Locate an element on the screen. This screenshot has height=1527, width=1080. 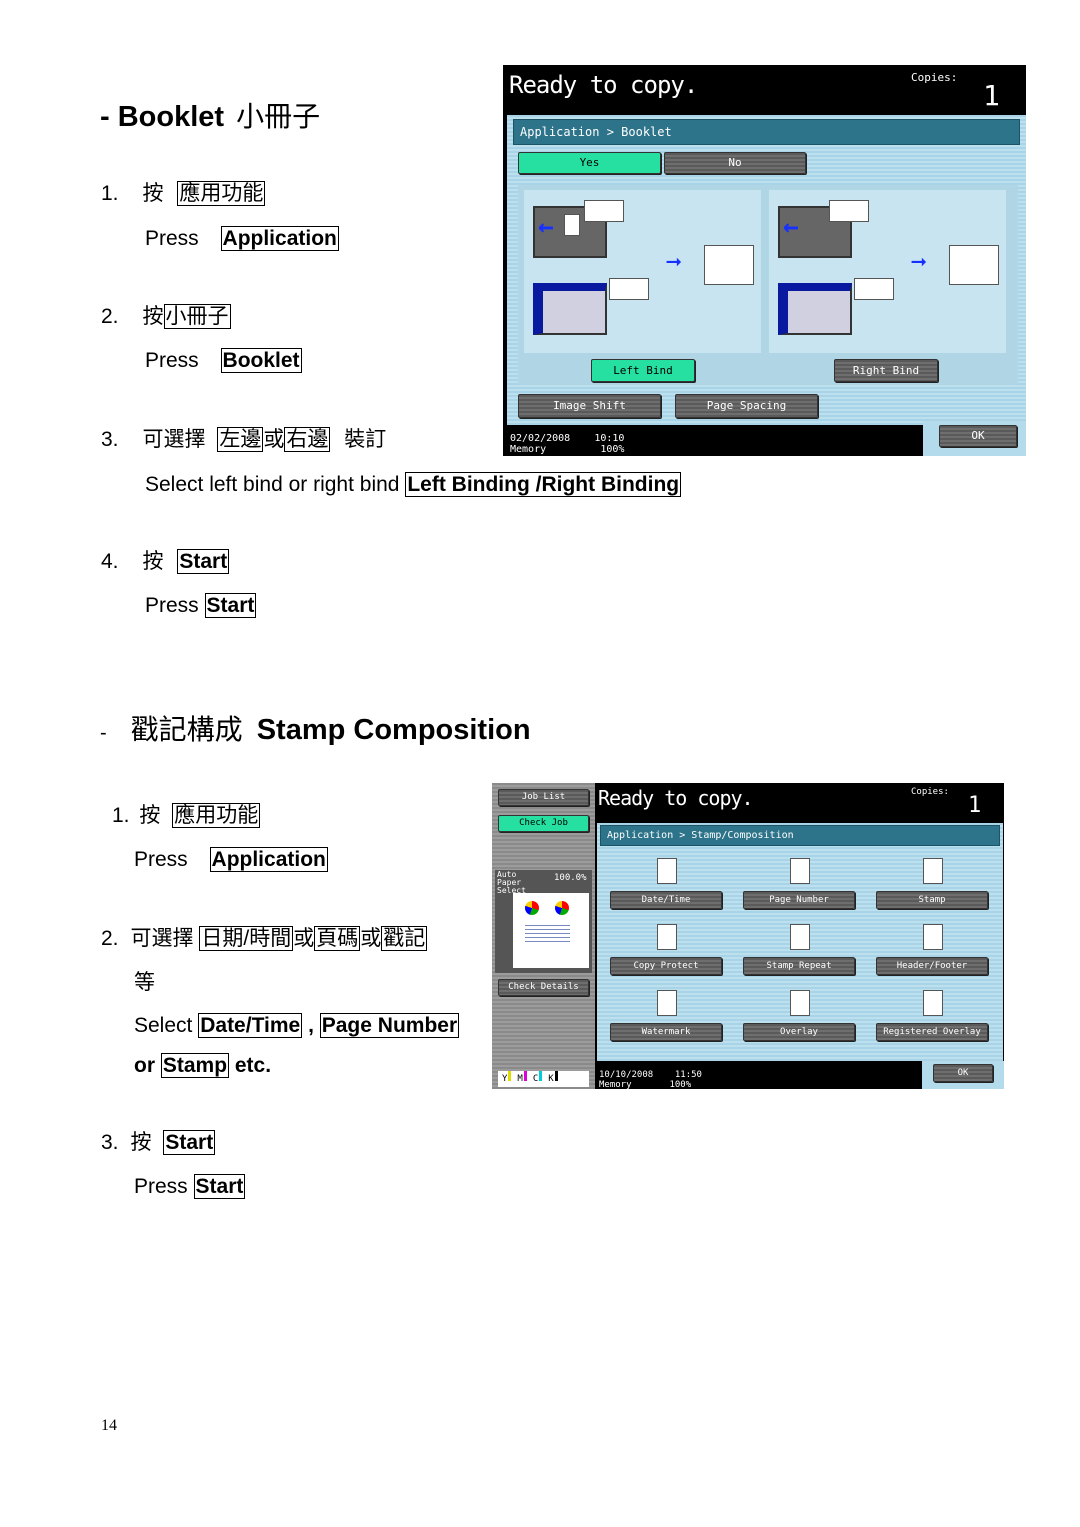
check-job-button: Check Job is located at coordinates (543, 823).